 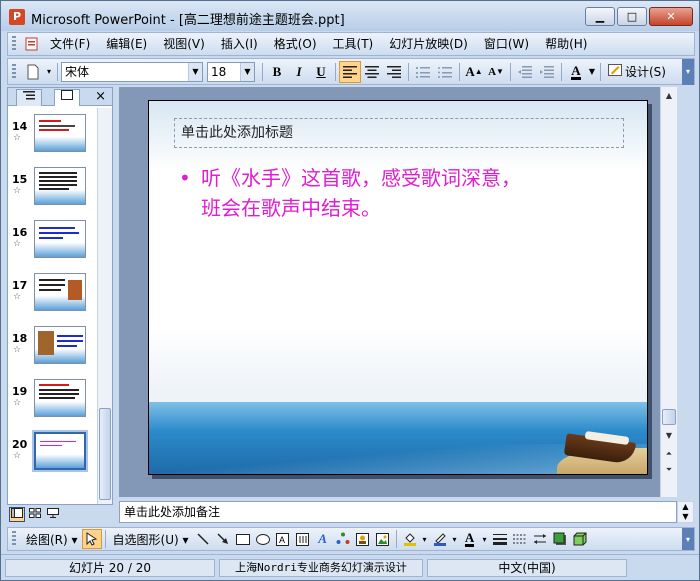 What do you see at coordinates (49, 72) in the screenshot?
I see `toolbar-overflow-icon: ▾` at bounding box center [49, 72].